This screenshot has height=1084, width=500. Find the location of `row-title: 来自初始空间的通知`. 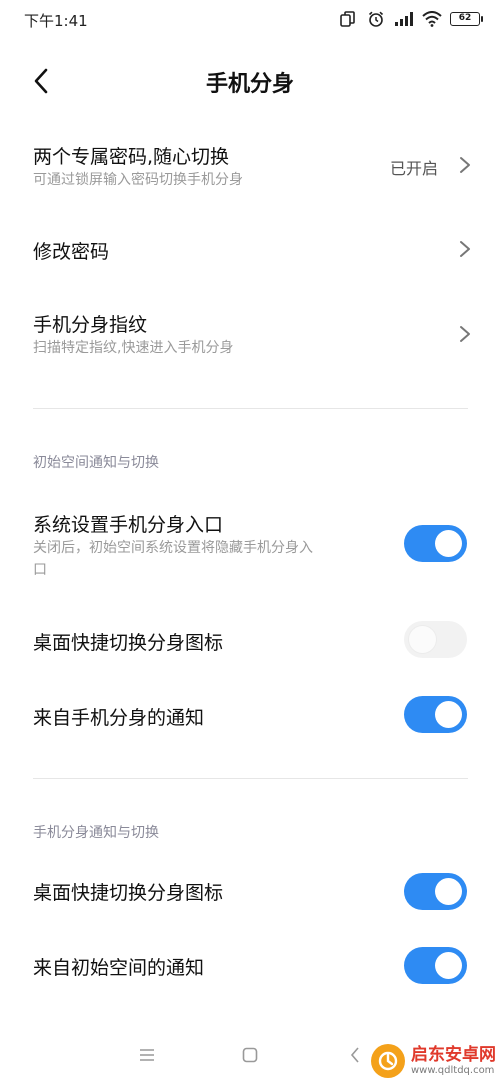

row-title: 来自初始空间的通知 is located at coordinates (119, 968).